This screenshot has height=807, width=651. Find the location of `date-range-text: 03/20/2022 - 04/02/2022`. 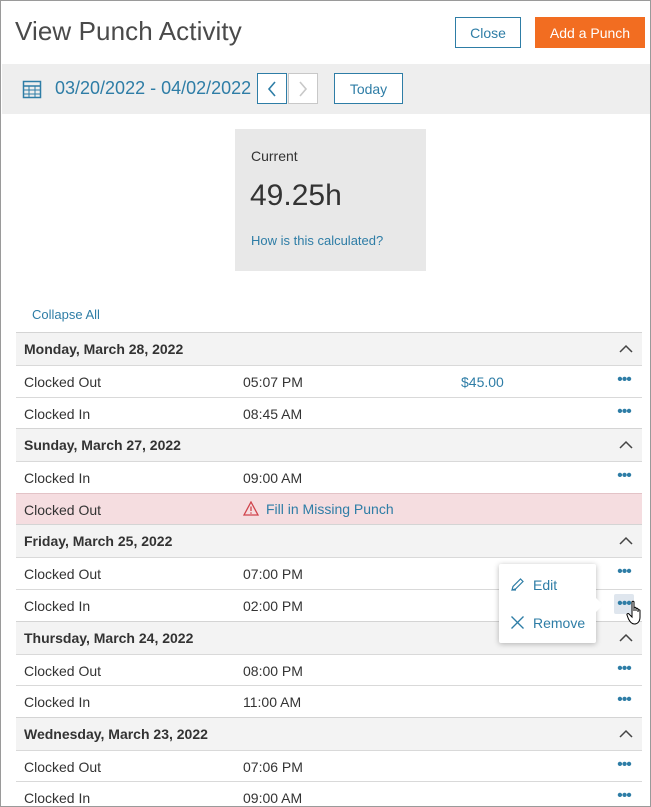

date-range-text: 03/20/2022 - 04/02/2022 is located at coordinates (153, 88).